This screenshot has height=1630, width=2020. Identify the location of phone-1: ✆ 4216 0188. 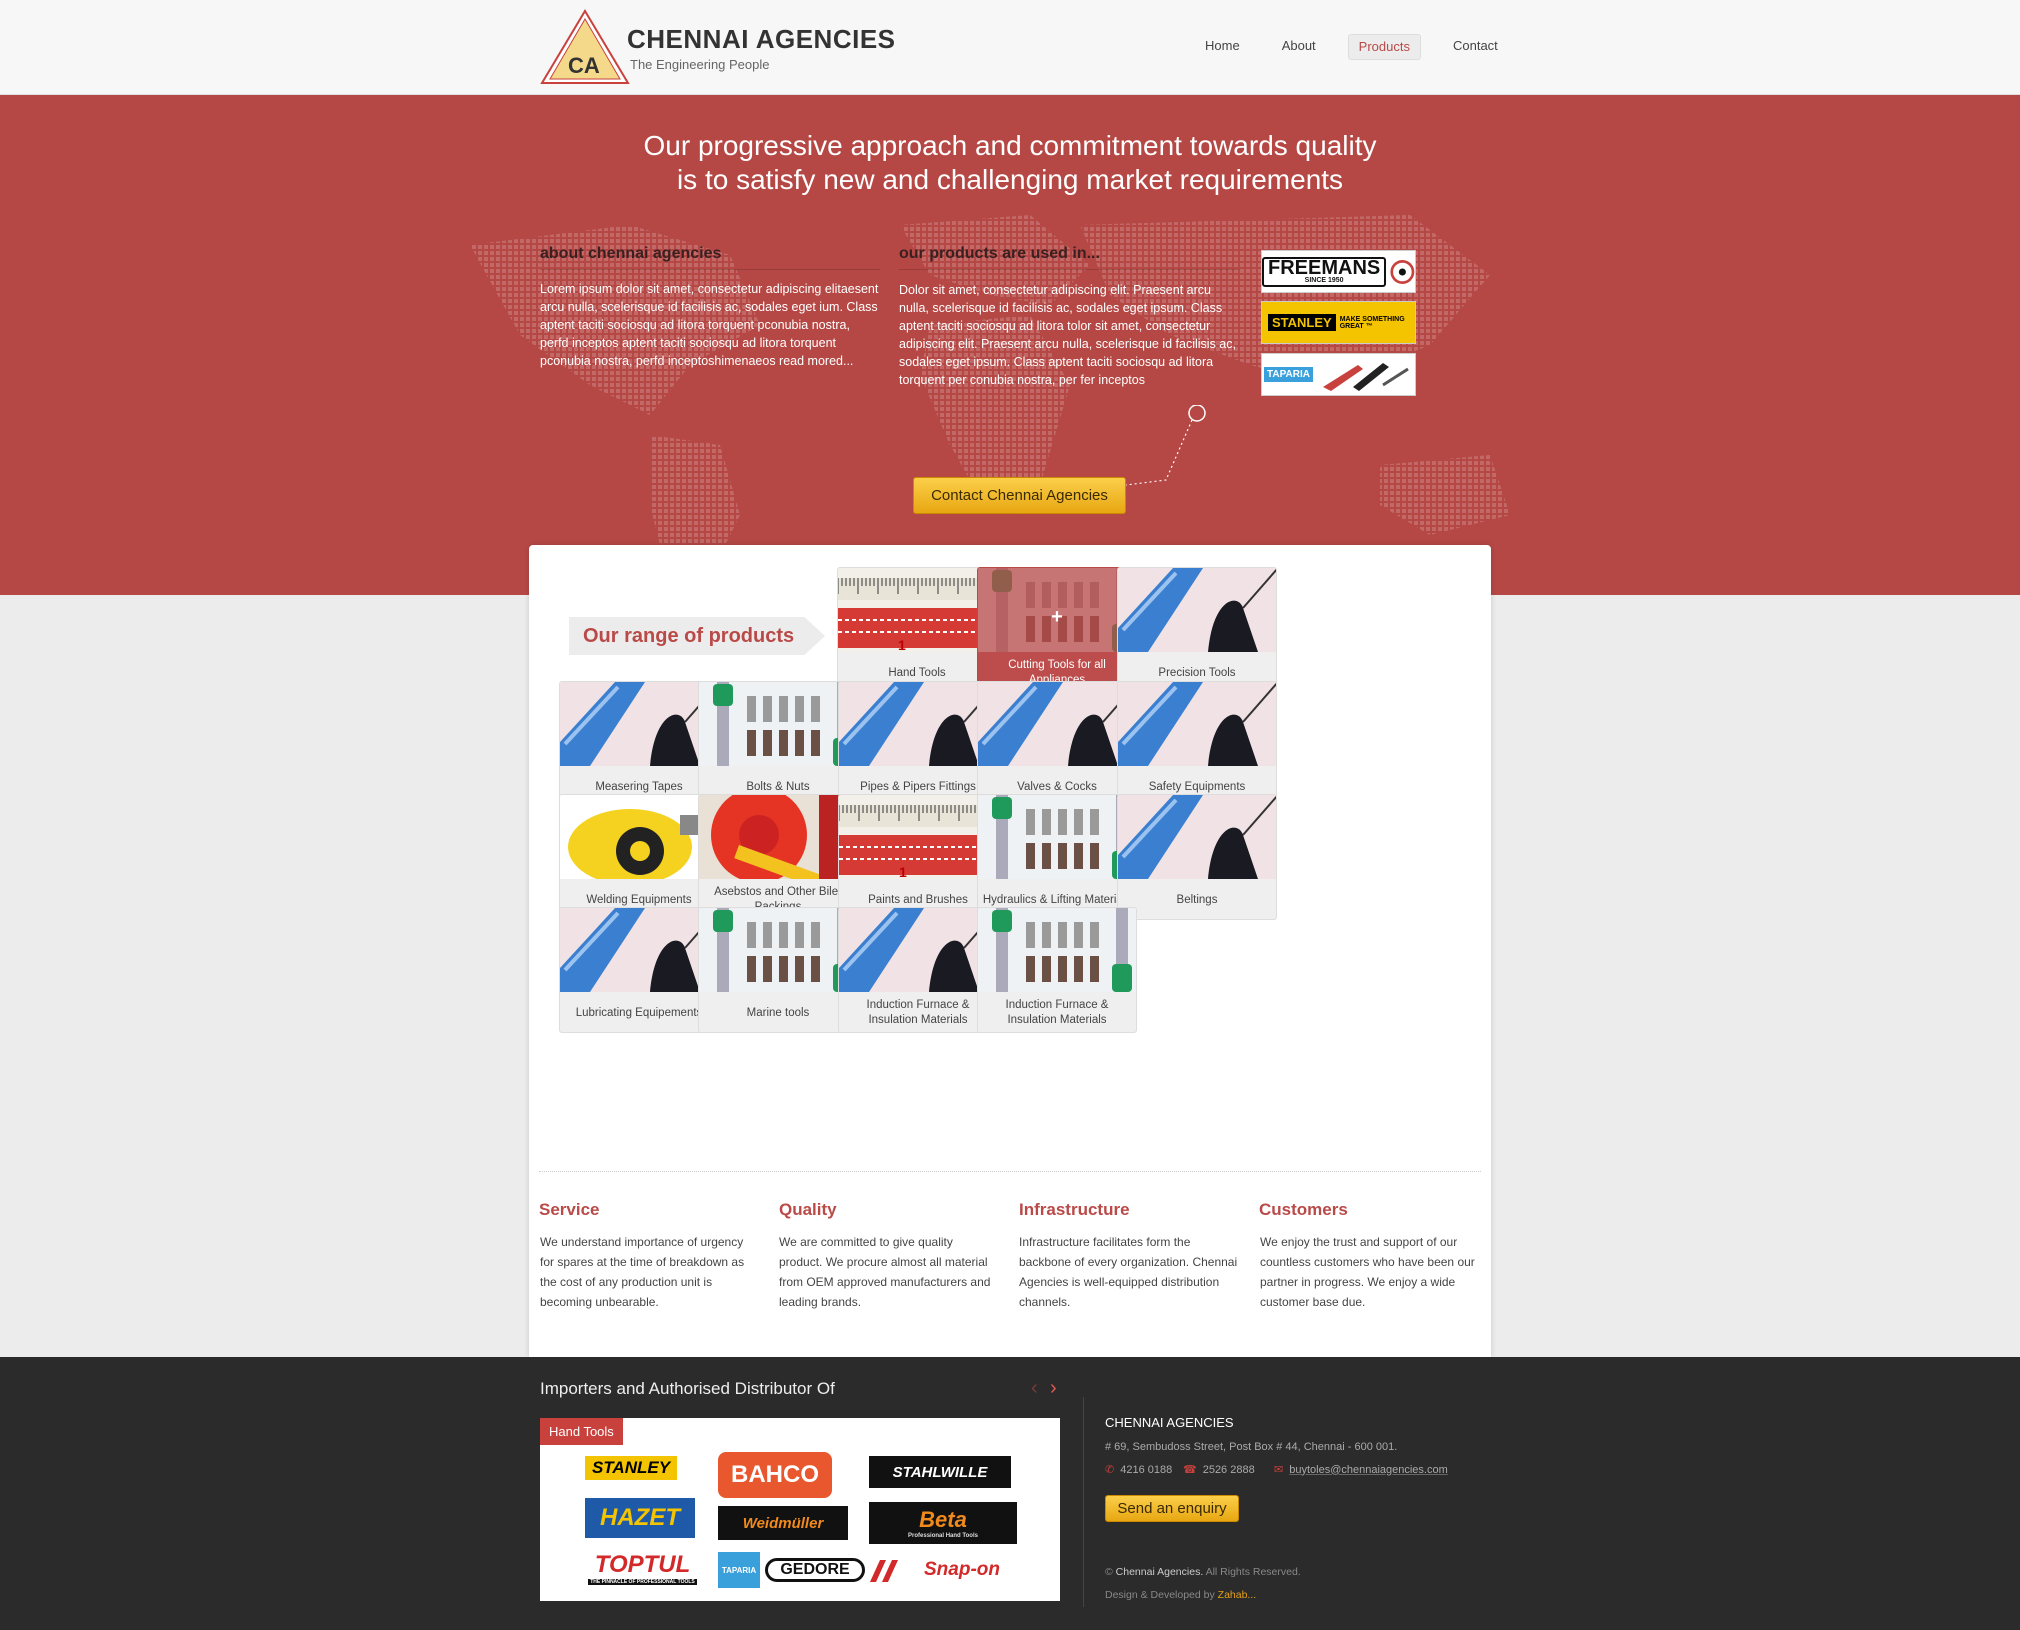
(1139, 1470).